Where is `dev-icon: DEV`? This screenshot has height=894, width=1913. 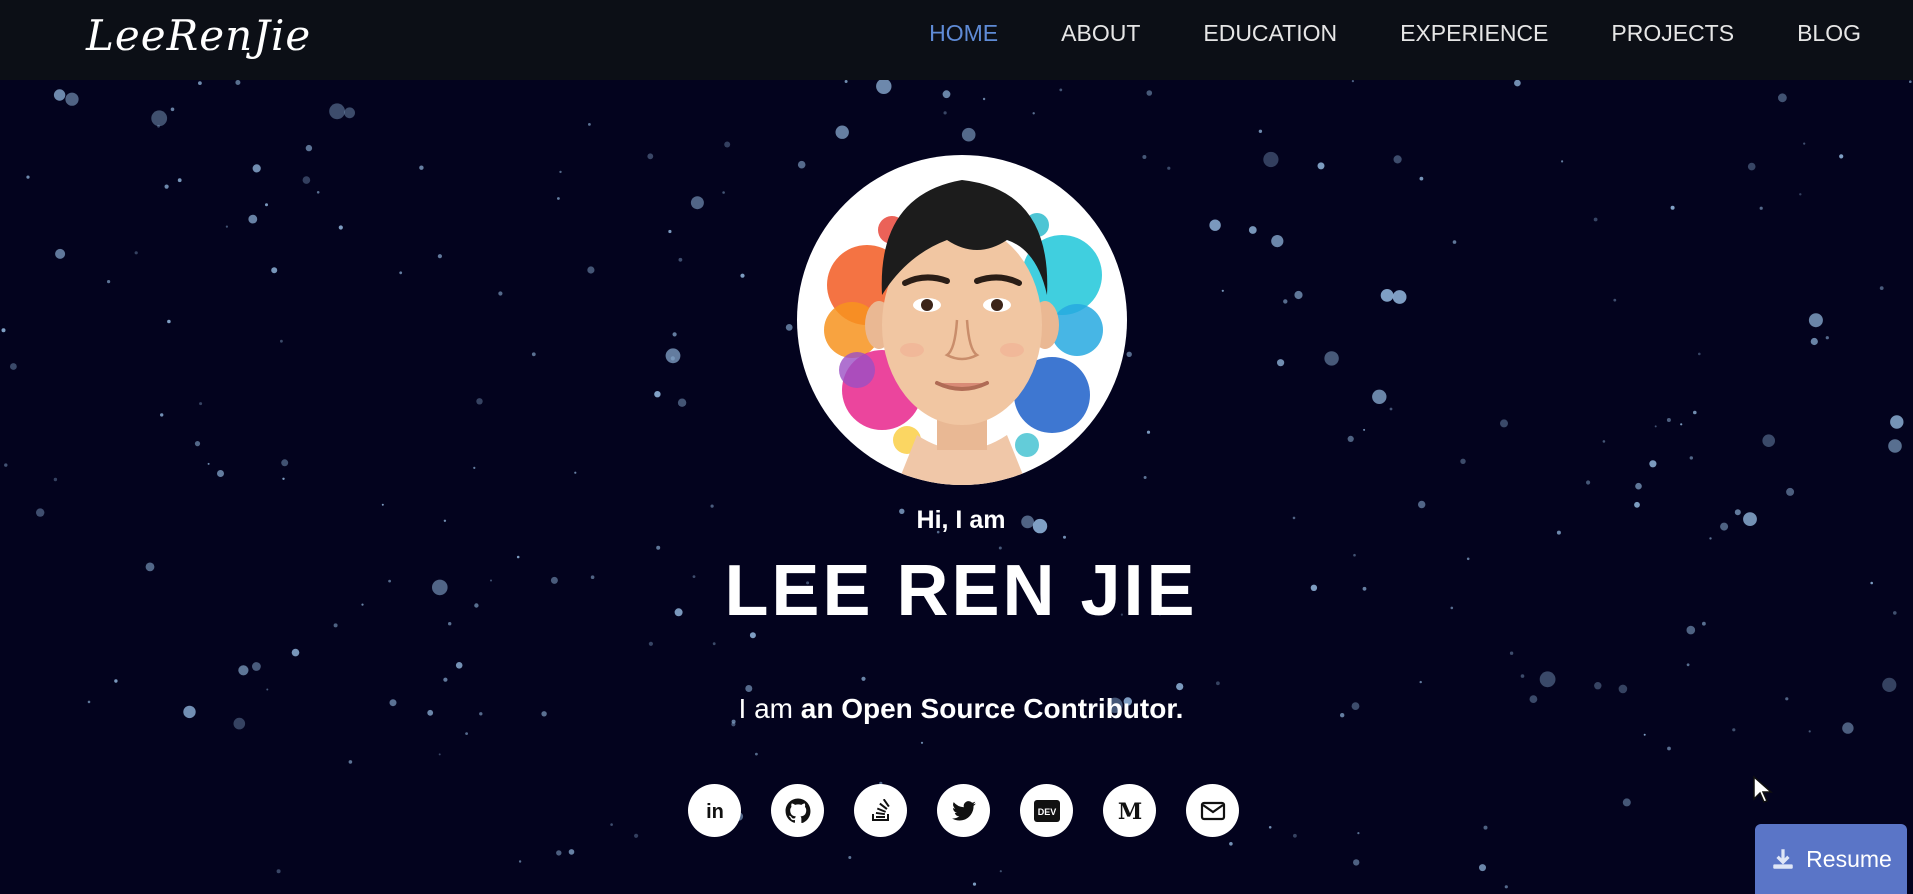 dev-icon: DEV is located at coordinates (1046, 810).